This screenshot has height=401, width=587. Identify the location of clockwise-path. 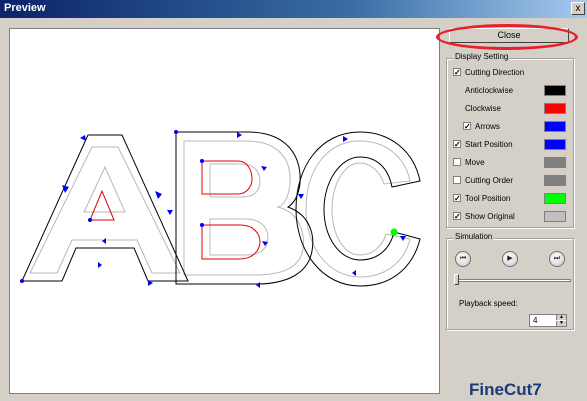
(175, 210).